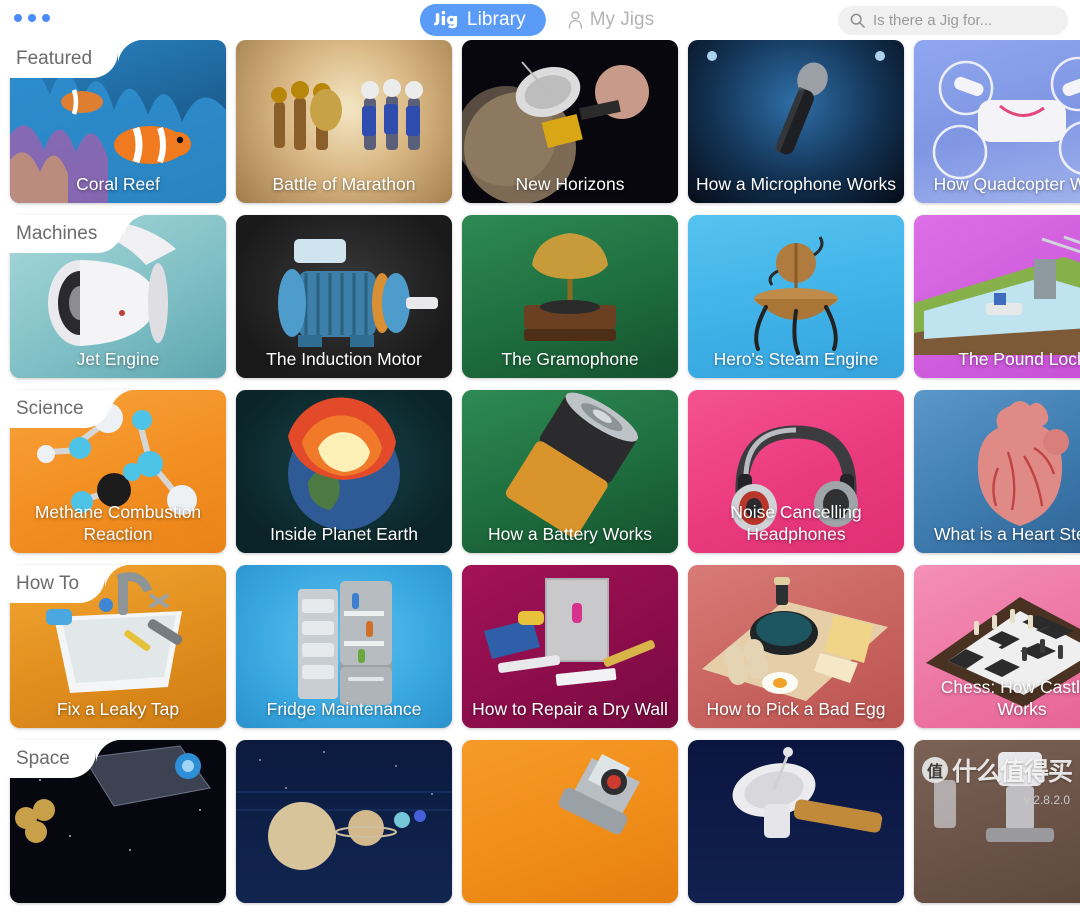 Image resolution: width=1080 pixels, height=915 pixels. I want to click on jig-card-title: Battle of Marathon, so click(344, 184).